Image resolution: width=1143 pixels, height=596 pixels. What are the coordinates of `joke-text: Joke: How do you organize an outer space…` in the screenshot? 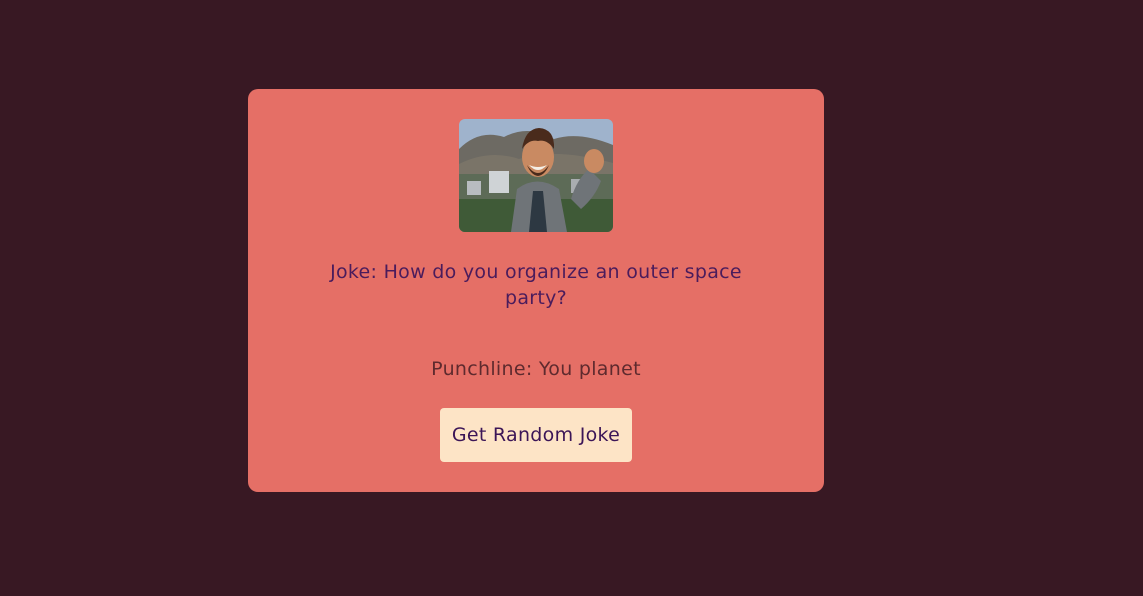 It's located at (536, 285).